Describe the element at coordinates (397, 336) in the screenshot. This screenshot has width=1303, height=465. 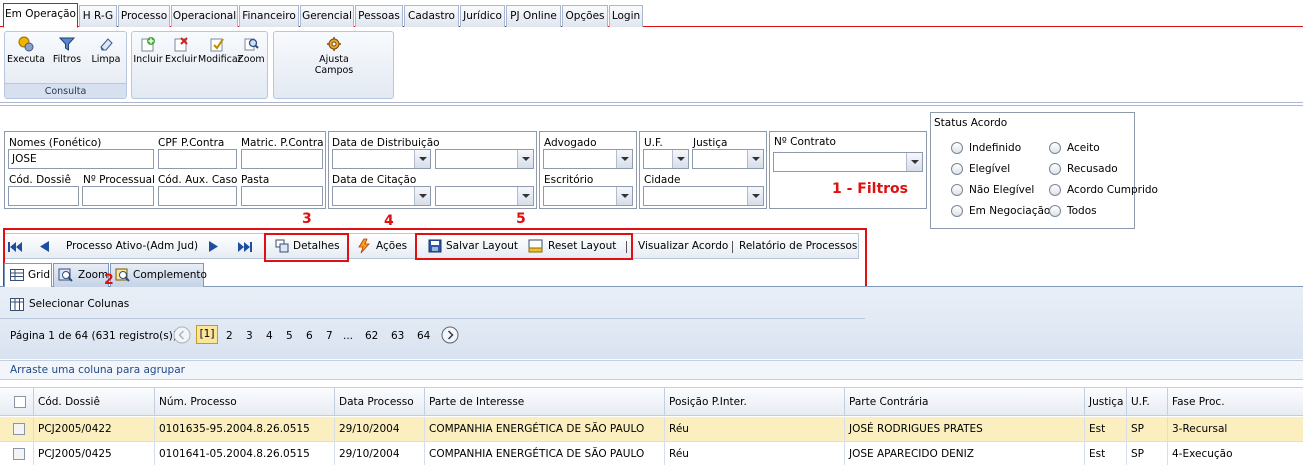
I see `pager-page: 63` at that location.